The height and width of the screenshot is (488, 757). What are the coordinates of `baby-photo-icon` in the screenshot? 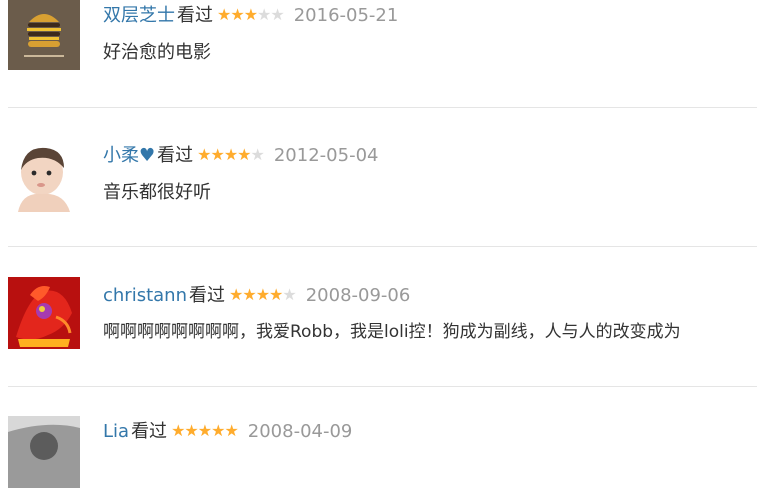 It's located at (44, 176).